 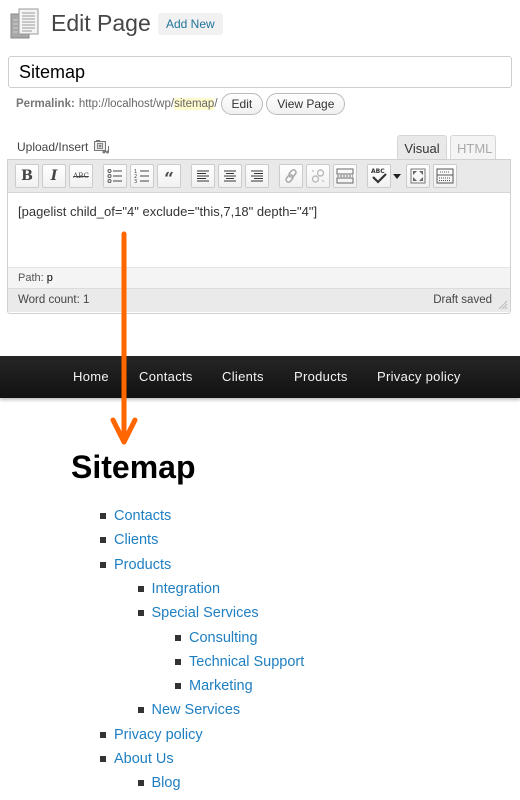 I want to click on kitchen-sink-button, so click(x=445, y=176).